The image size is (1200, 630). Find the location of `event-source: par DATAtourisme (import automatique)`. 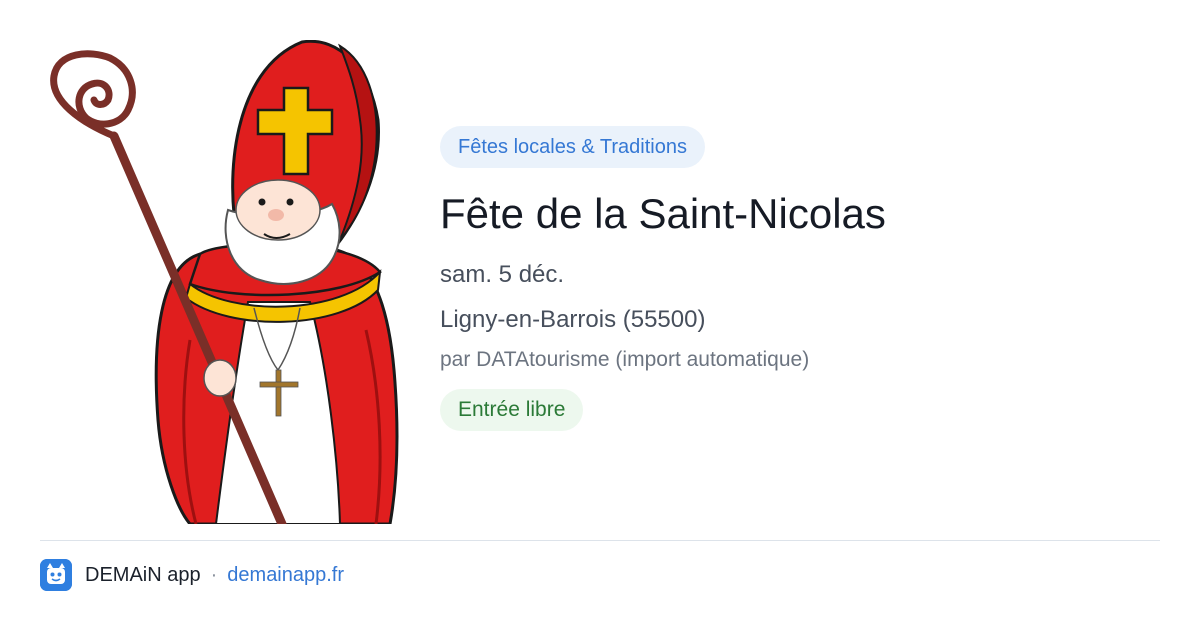

event-source: par DATAtourisme (import automatique) is located at coordinates (625, 359).